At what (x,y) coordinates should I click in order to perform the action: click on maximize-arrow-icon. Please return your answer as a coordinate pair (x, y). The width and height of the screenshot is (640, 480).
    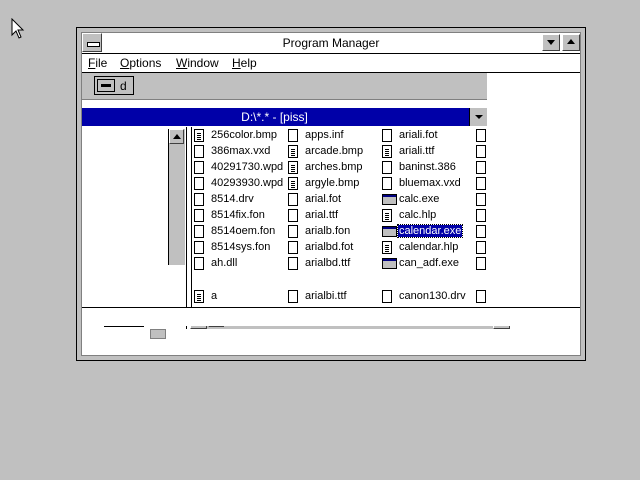
    Looking at the image, I should click on (571, 41).